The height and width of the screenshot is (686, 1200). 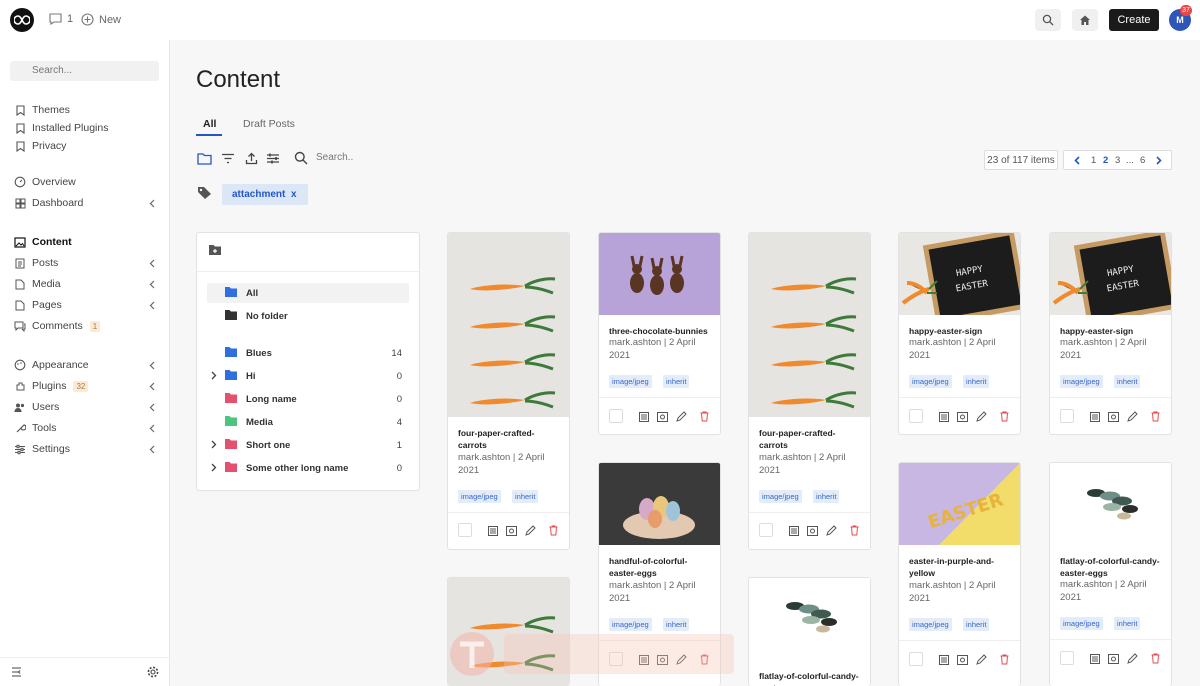 I want to click on content-search-input: Search.., so click(x=334, y=157).